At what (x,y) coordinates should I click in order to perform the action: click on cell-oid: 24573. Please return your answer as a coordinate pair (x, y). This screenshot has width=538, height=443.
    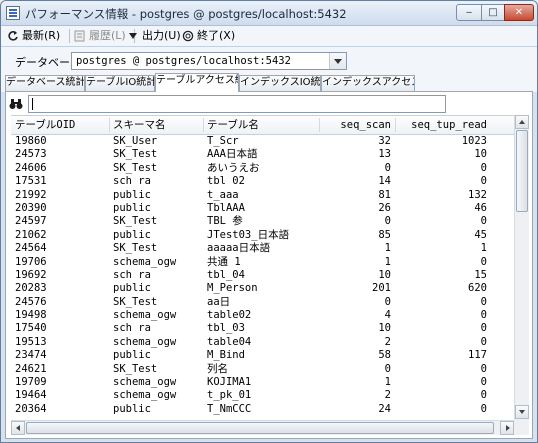
    Looking at the image, I should click on (31, 154).